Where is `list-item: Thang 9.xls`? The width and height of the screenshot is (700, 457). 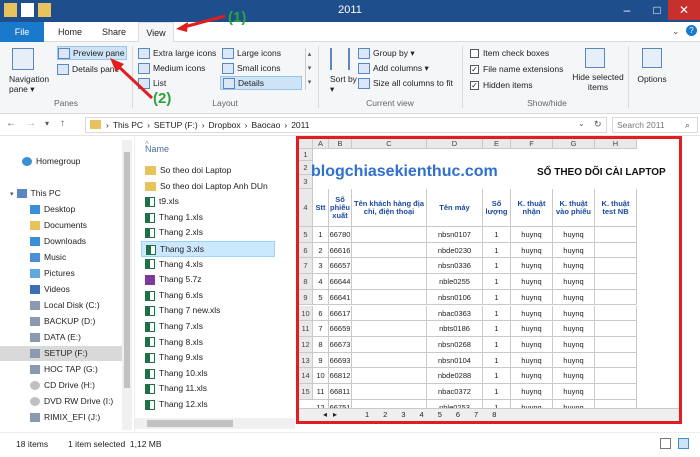
list-item: Thang 9.xls is located at coordinates (215, 358).